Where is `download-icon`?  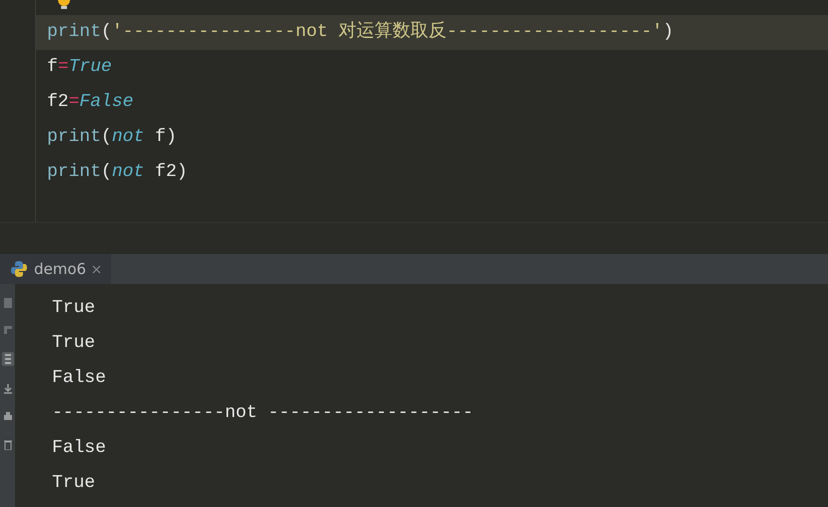
download-icon is located at coordinates (8, 389).